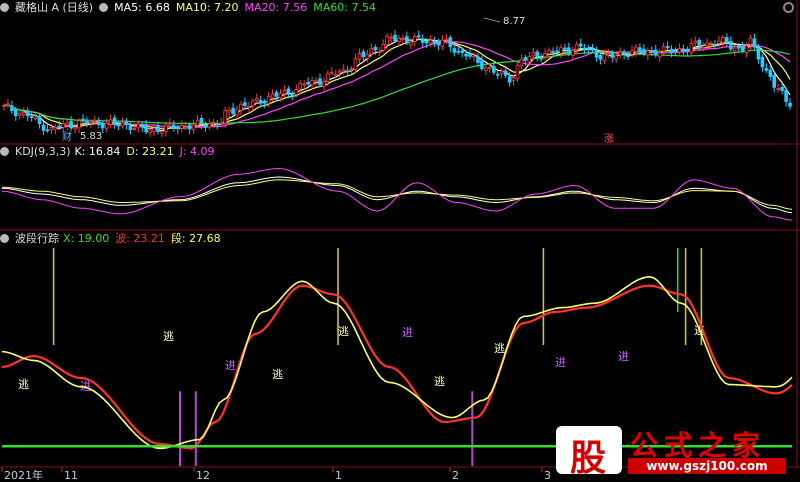 Image resolution: width=800 pixels, height=482 pixels. Describe the element at coordinates (86, 238) in the screenshot. I see `legend-x: X: 19.00` at that location.